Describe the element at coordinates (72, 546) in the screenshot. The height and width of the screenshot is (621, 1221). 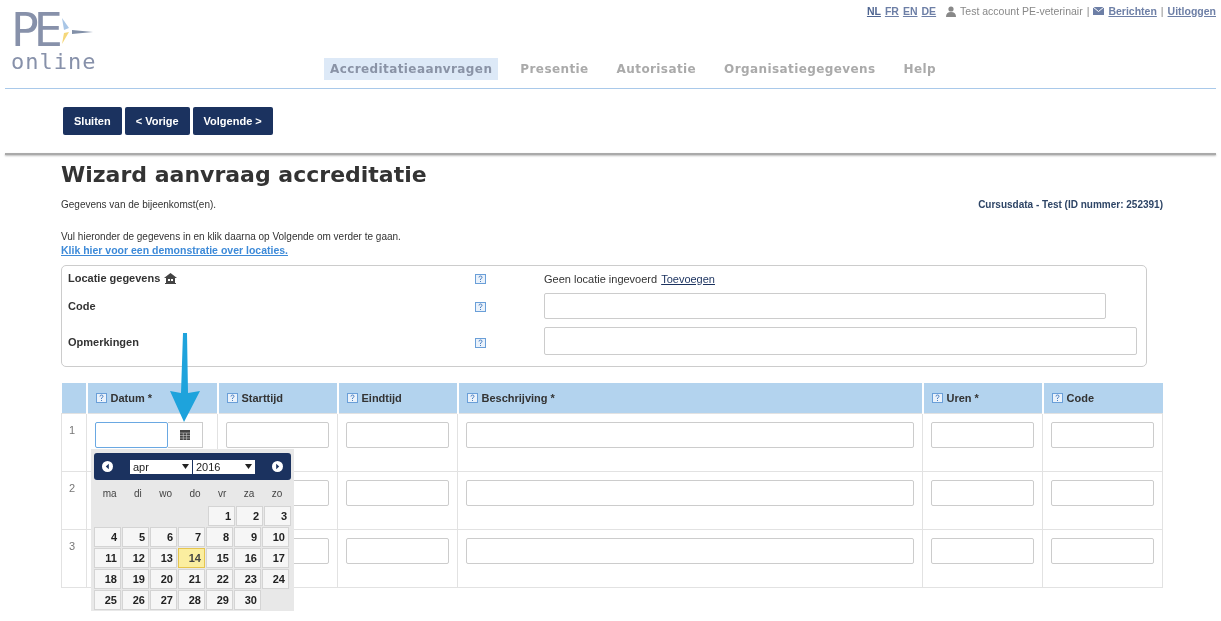
I see `row-number: 3` at that location.